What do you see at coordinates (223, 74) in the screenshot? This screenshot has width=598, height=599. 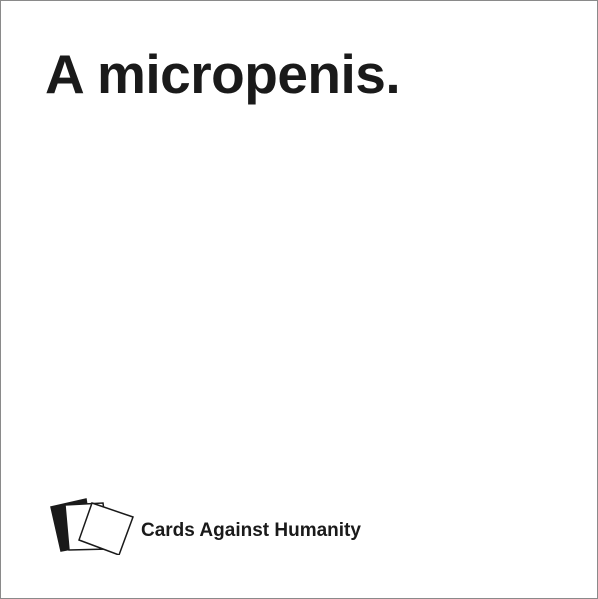 I see `card-text: A micropenis.` at bounding box center [223, 74].